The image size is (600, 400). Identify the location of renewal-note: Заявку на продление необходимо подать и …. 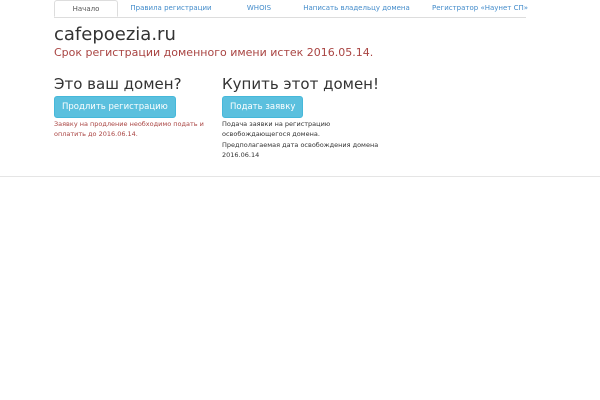
(129, 129).